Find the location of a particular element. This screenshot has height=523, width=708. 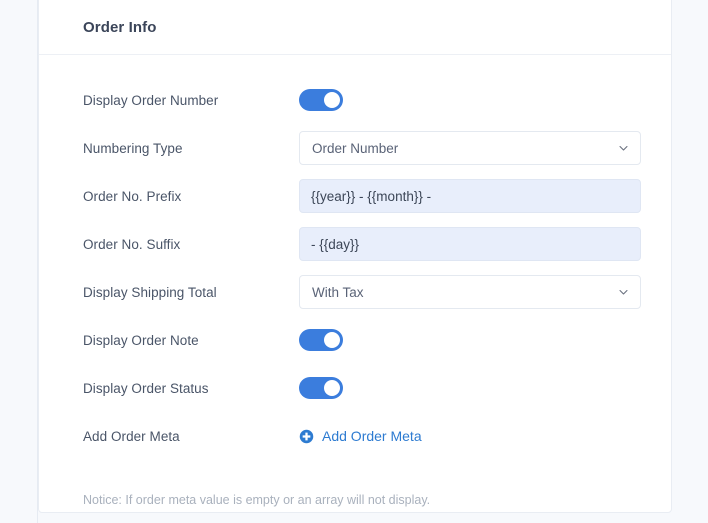

select-display-shipping-total-value: With Tax is located at coordinates (338, 292).